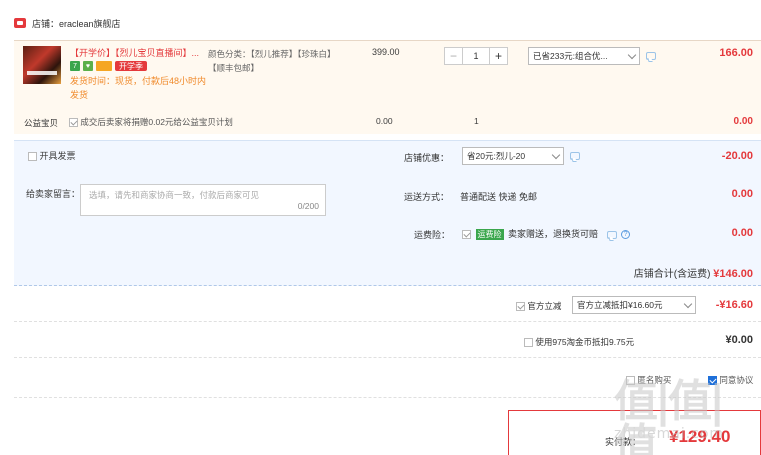  I want to click on shop-discount-amount: -20.00, so click(737, 156).